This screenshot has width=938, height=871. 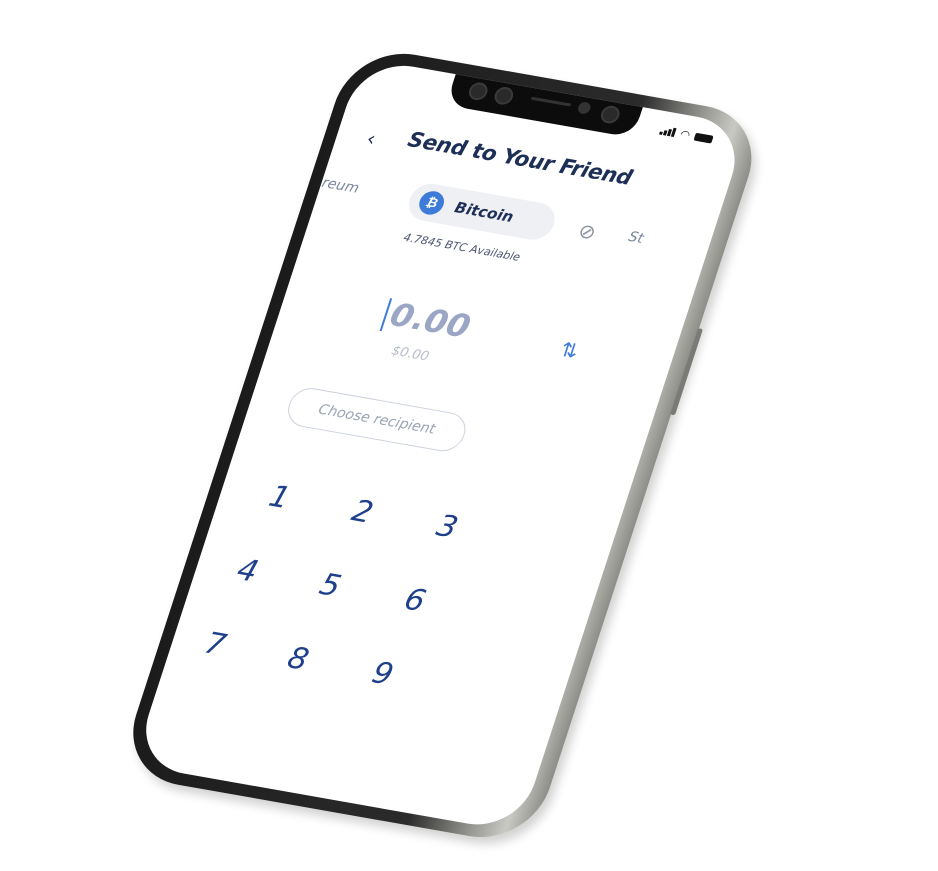 I want to click on key-8: 8, so click(x=298, y=659).